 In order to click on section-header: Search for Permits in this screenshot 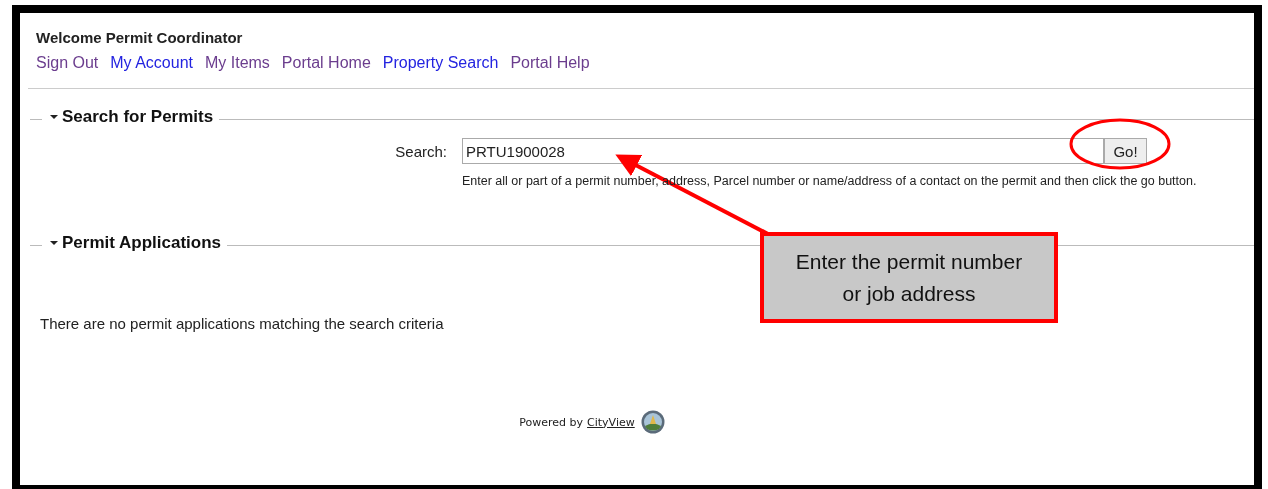, I will do `click(131, 117)`.